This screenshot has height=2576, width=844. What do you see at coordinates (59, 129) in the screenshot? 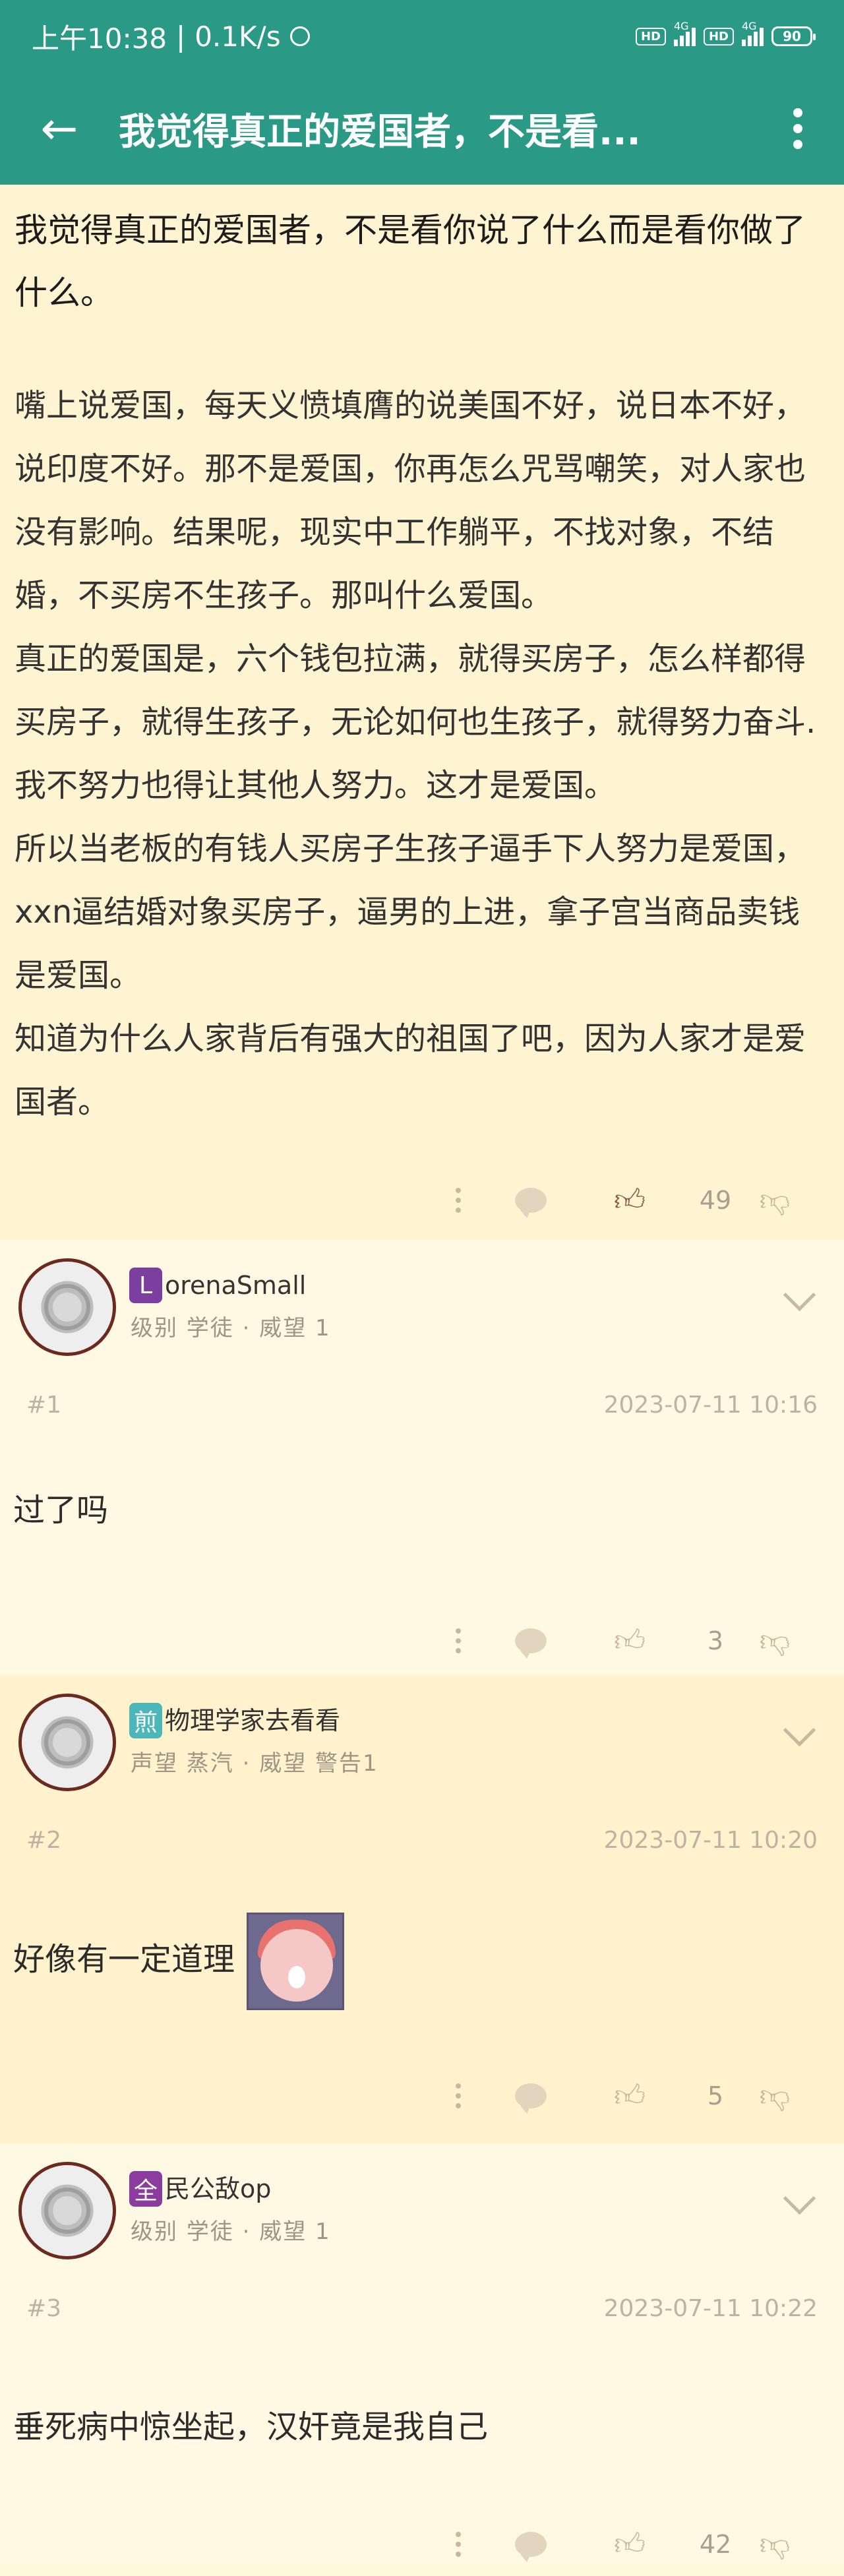
I see `back-arrow-icon: ←` at bounding box center [59, 129].